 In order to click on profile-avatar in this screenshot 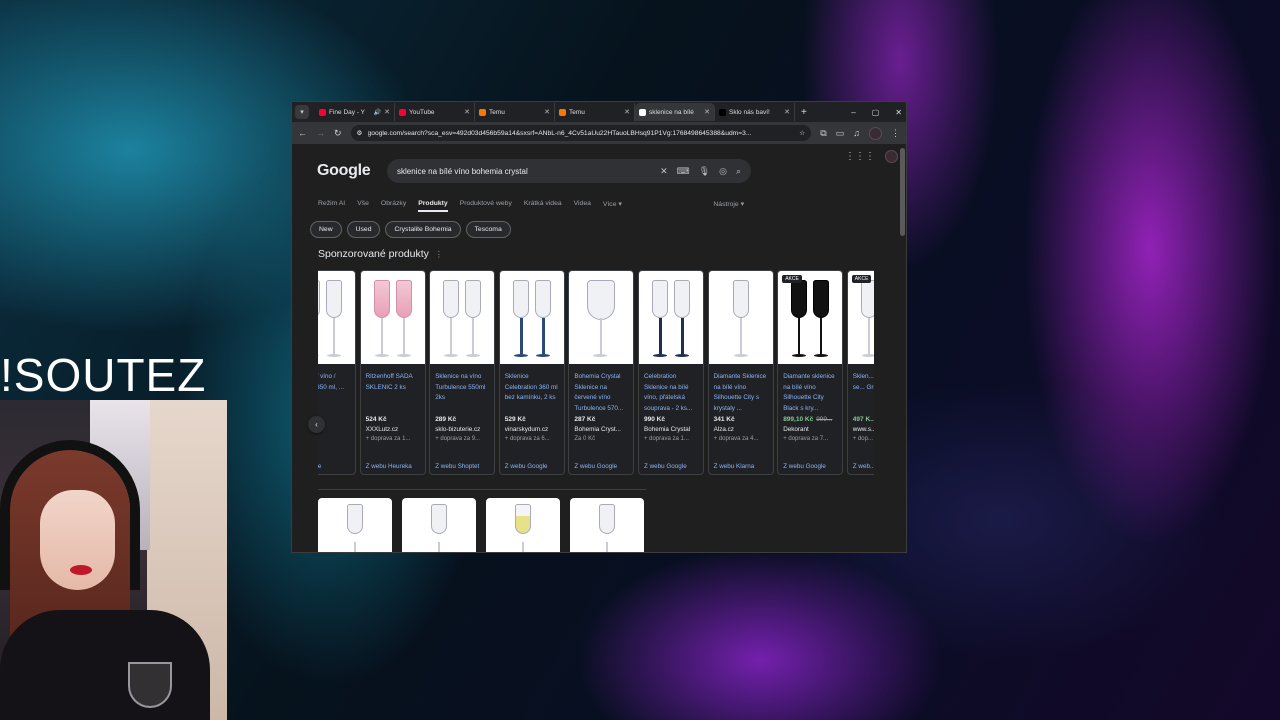, I will do `click(875, 133)`.